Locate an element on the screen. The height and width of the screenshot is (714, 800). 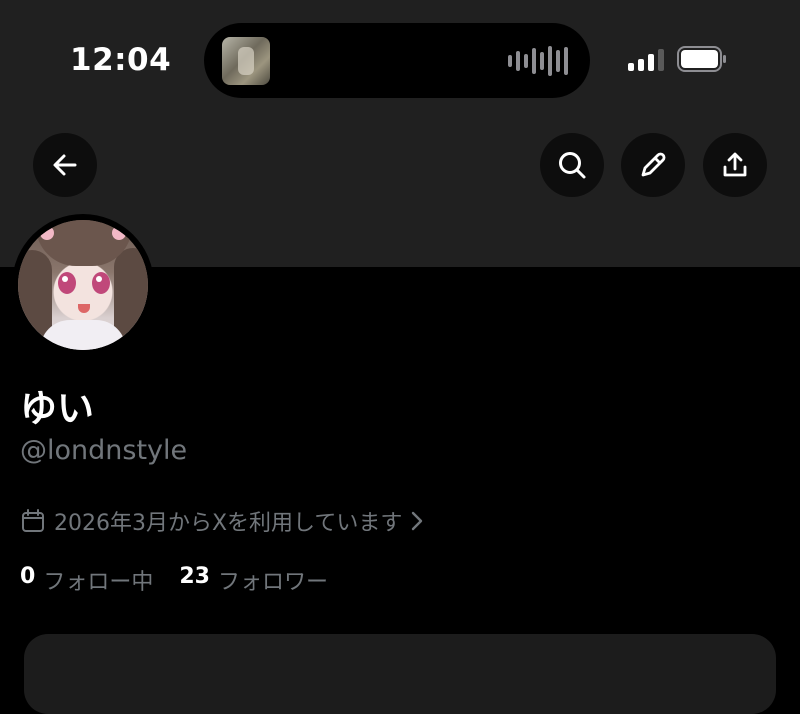
dynamic-island is located at coordinates (397, 60).